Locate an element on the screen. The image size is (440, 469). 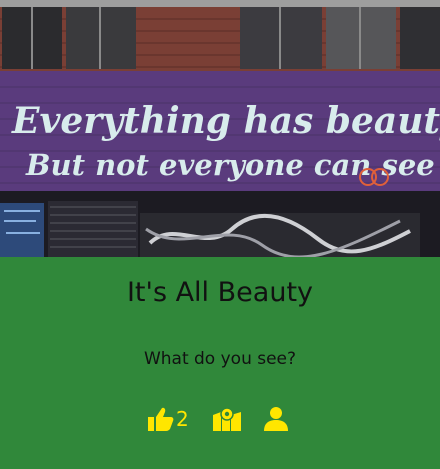
card-actions: 2 is located at coordinates (220, 420).